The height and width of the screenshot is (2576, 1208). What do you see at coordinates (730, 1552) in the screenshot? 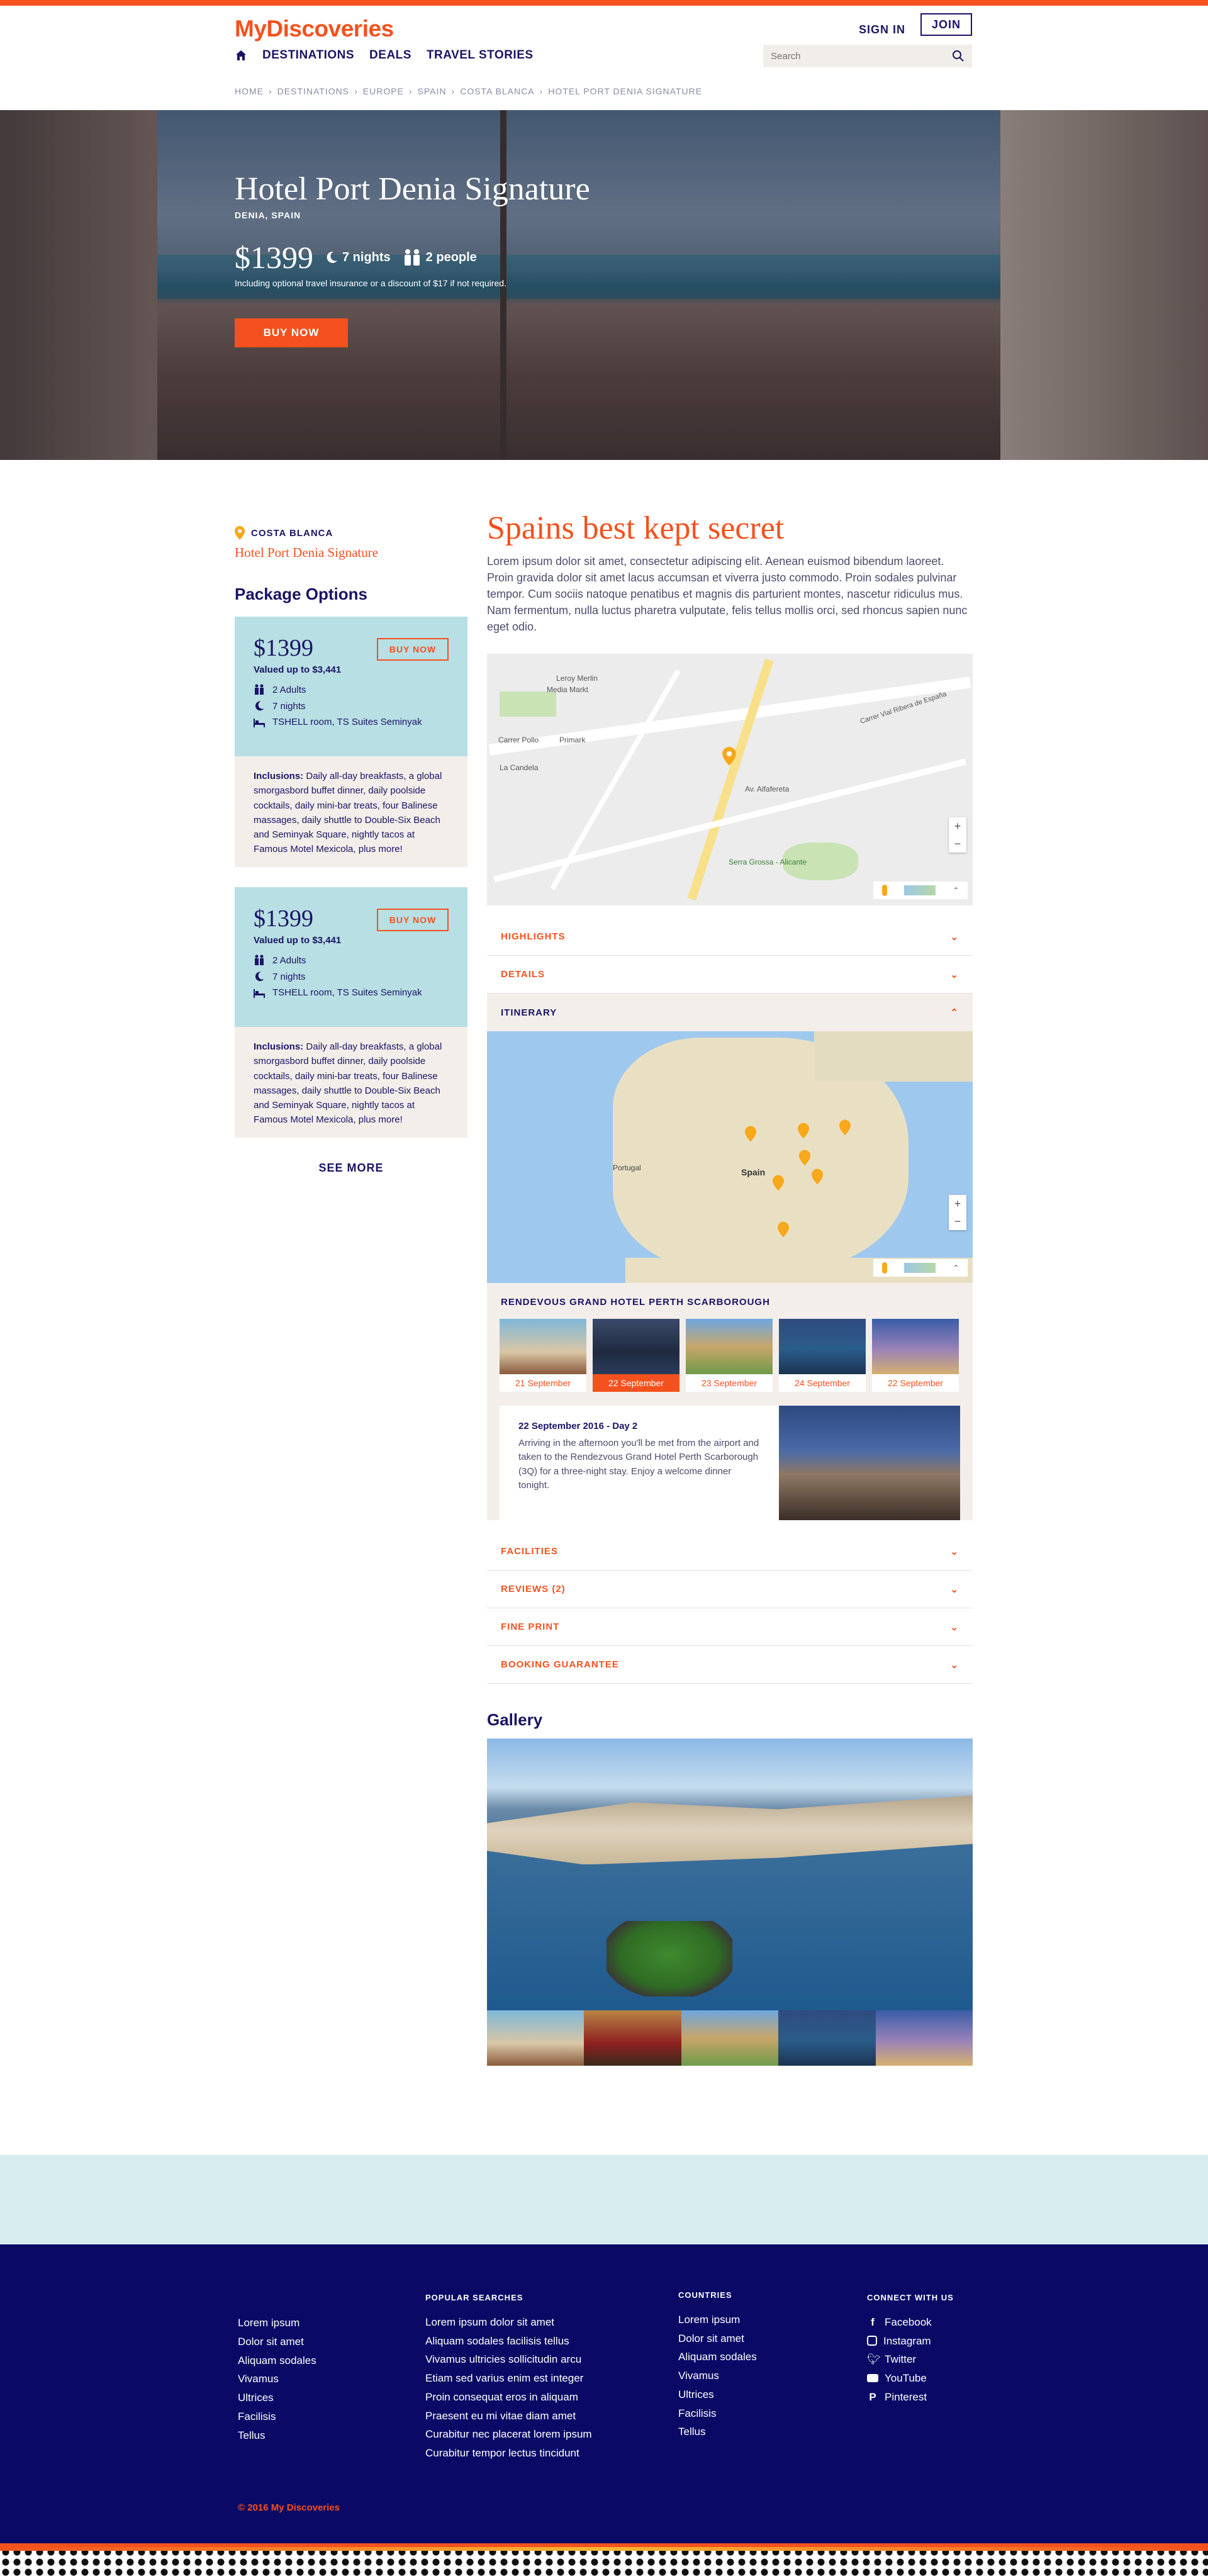
I see `accordion-facilities: FACILITIES ⌄` at bounding box center [730, 1552].